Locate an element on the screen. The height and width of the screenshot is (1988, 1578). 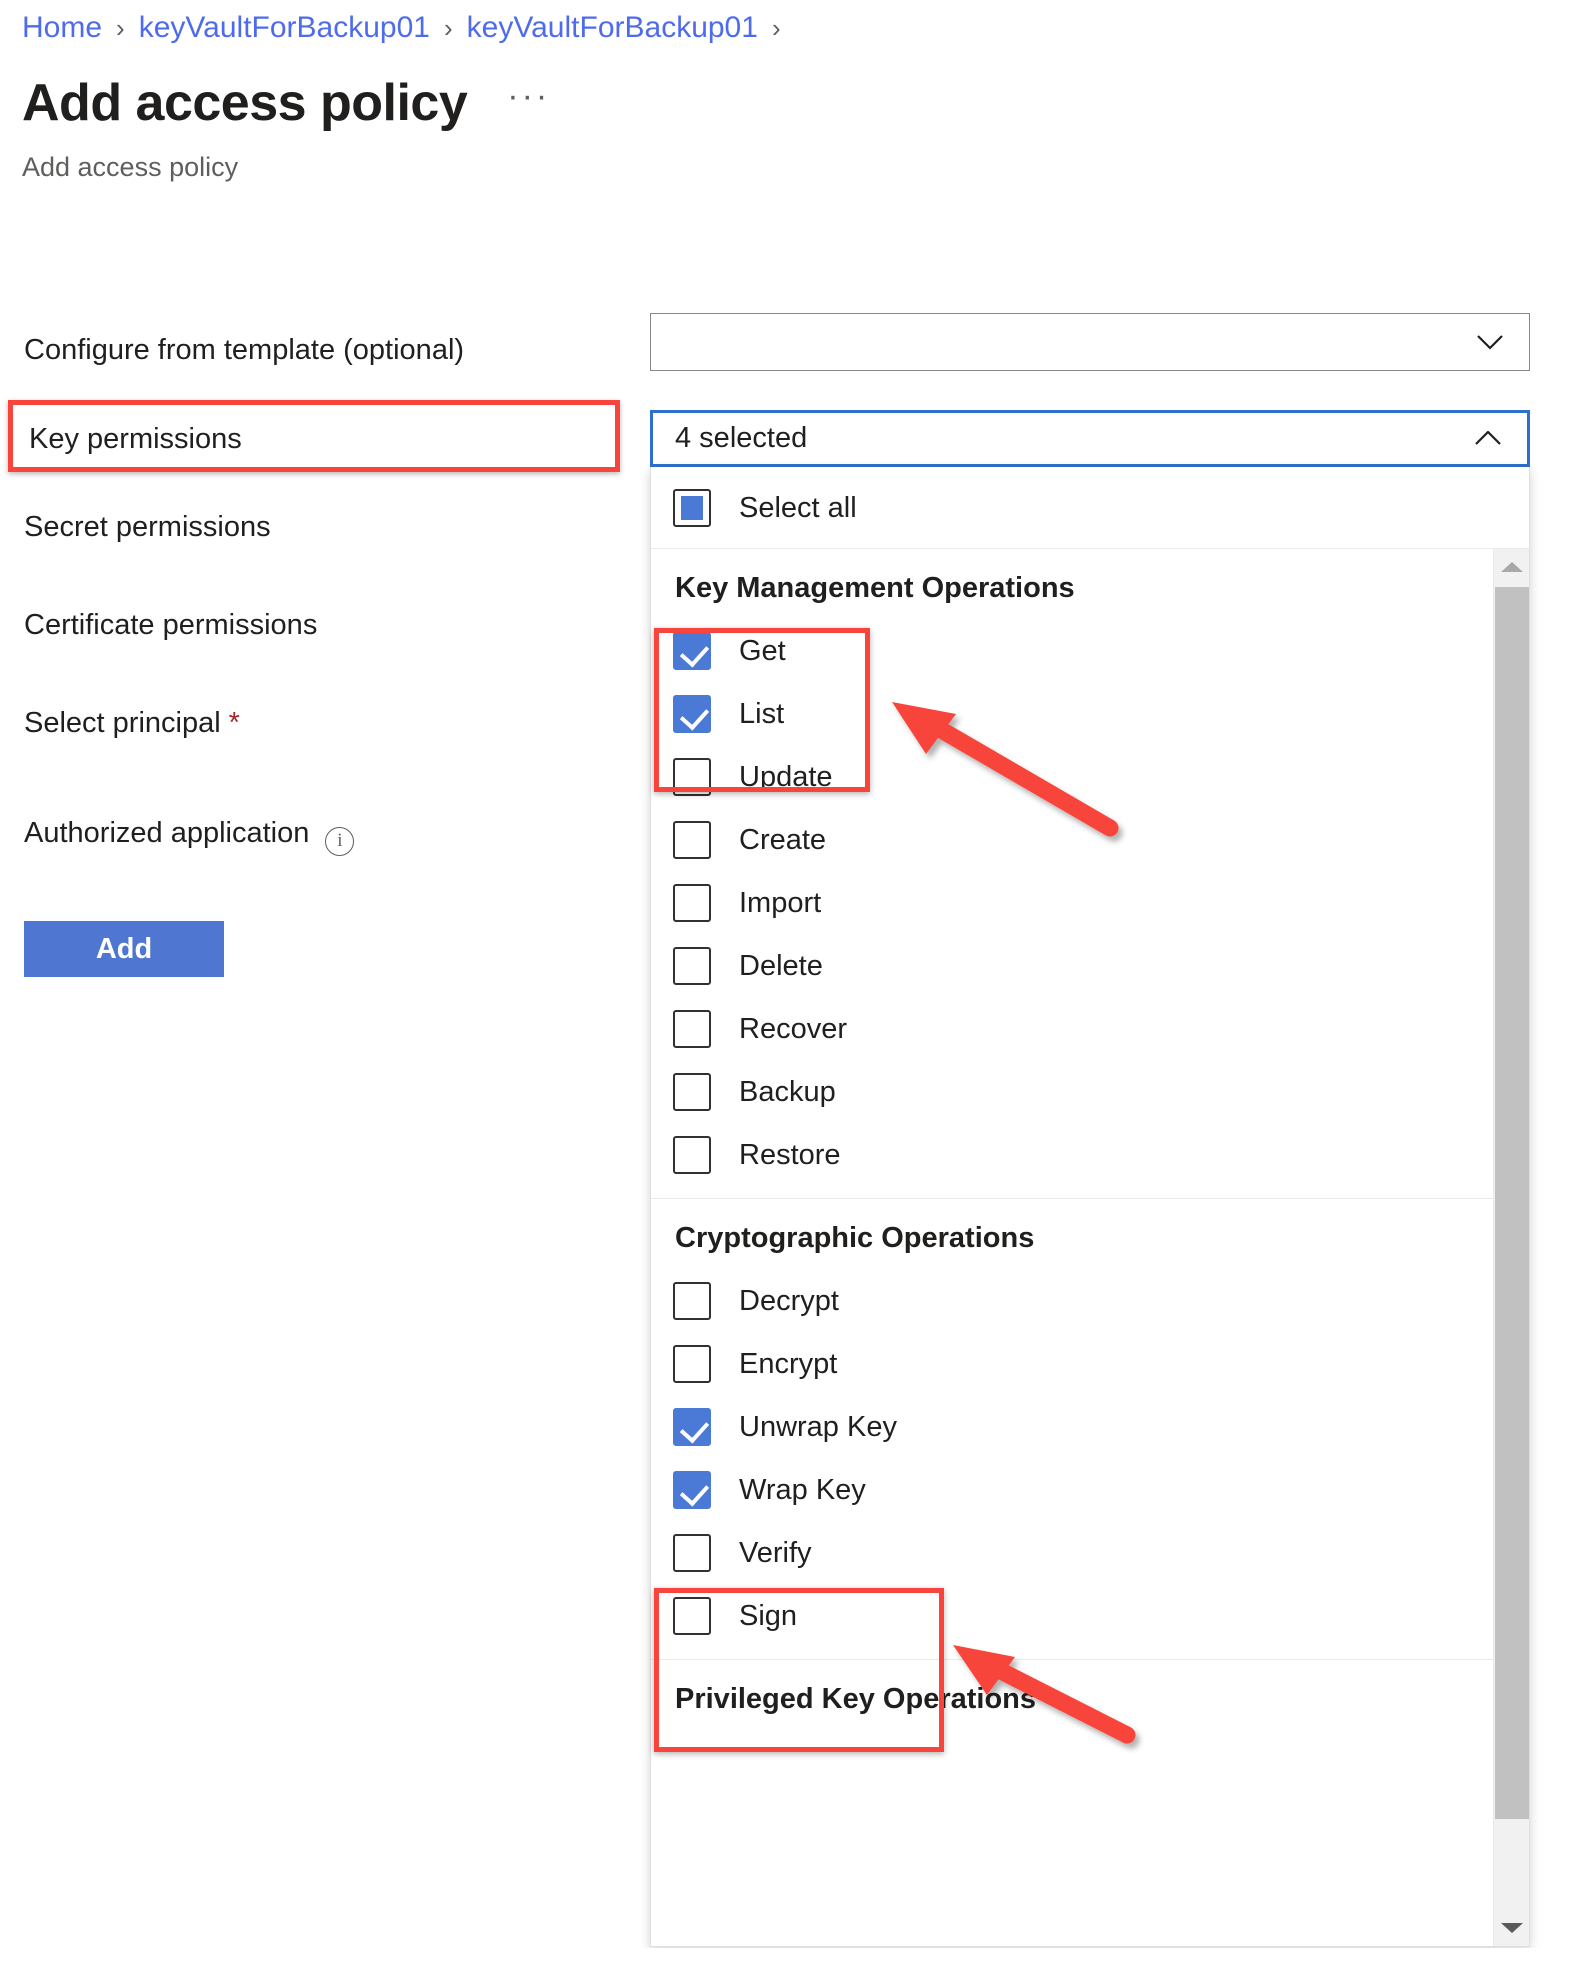
option-label-delete: Delete is located at coordinates (781, 965).